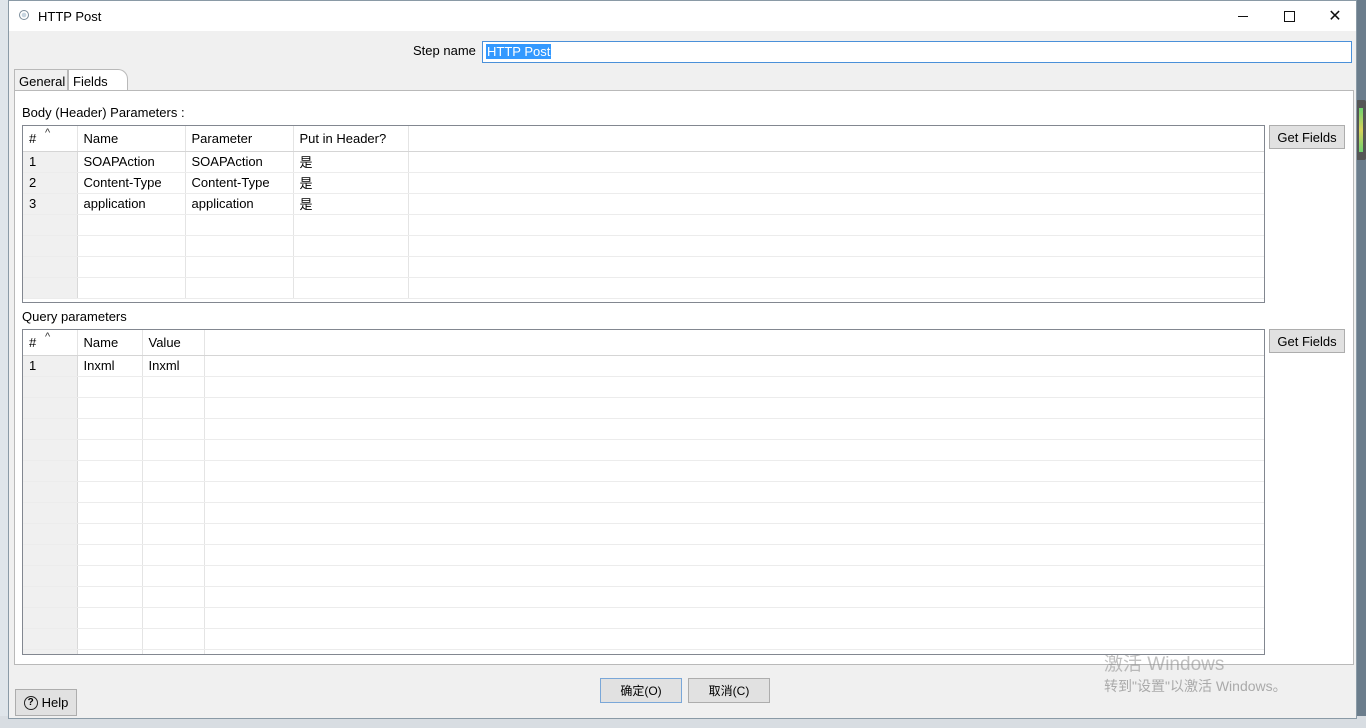  What do you see at coordinates (103, 112) in the screenshot?
I see `body-params-label: Body (Header) Parameters :` at bounding box center [103, 112].